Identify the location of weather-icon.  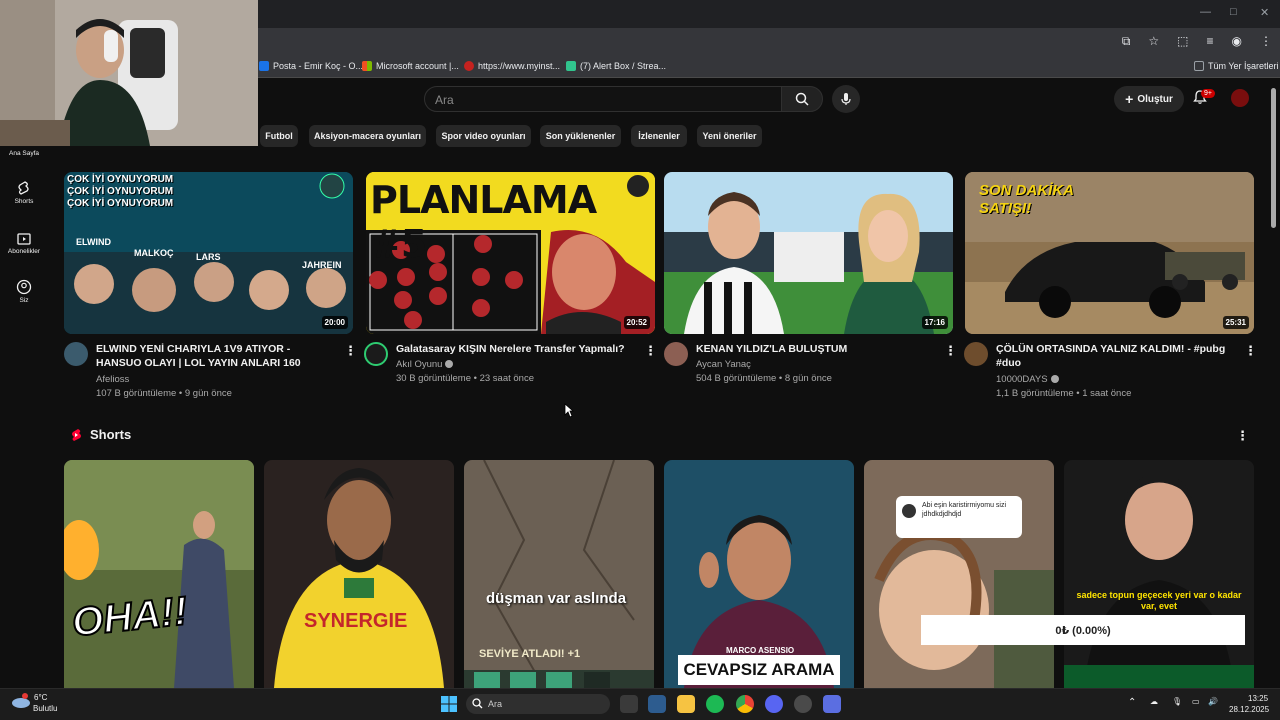
(21, 701).